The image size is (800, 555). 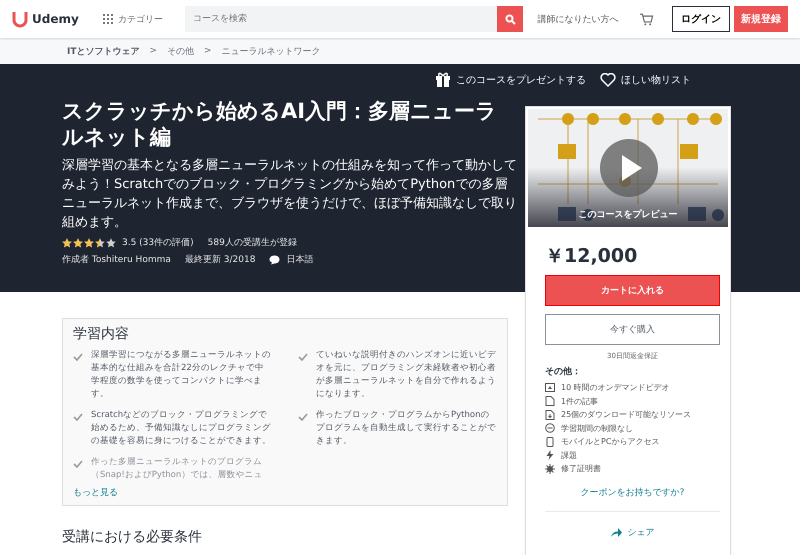 What do you see at coordinates (626, 414) in the screenshot?
I see `includes-item: 25個のダウンロード可能なリソース` at bounding box center [626, 414].